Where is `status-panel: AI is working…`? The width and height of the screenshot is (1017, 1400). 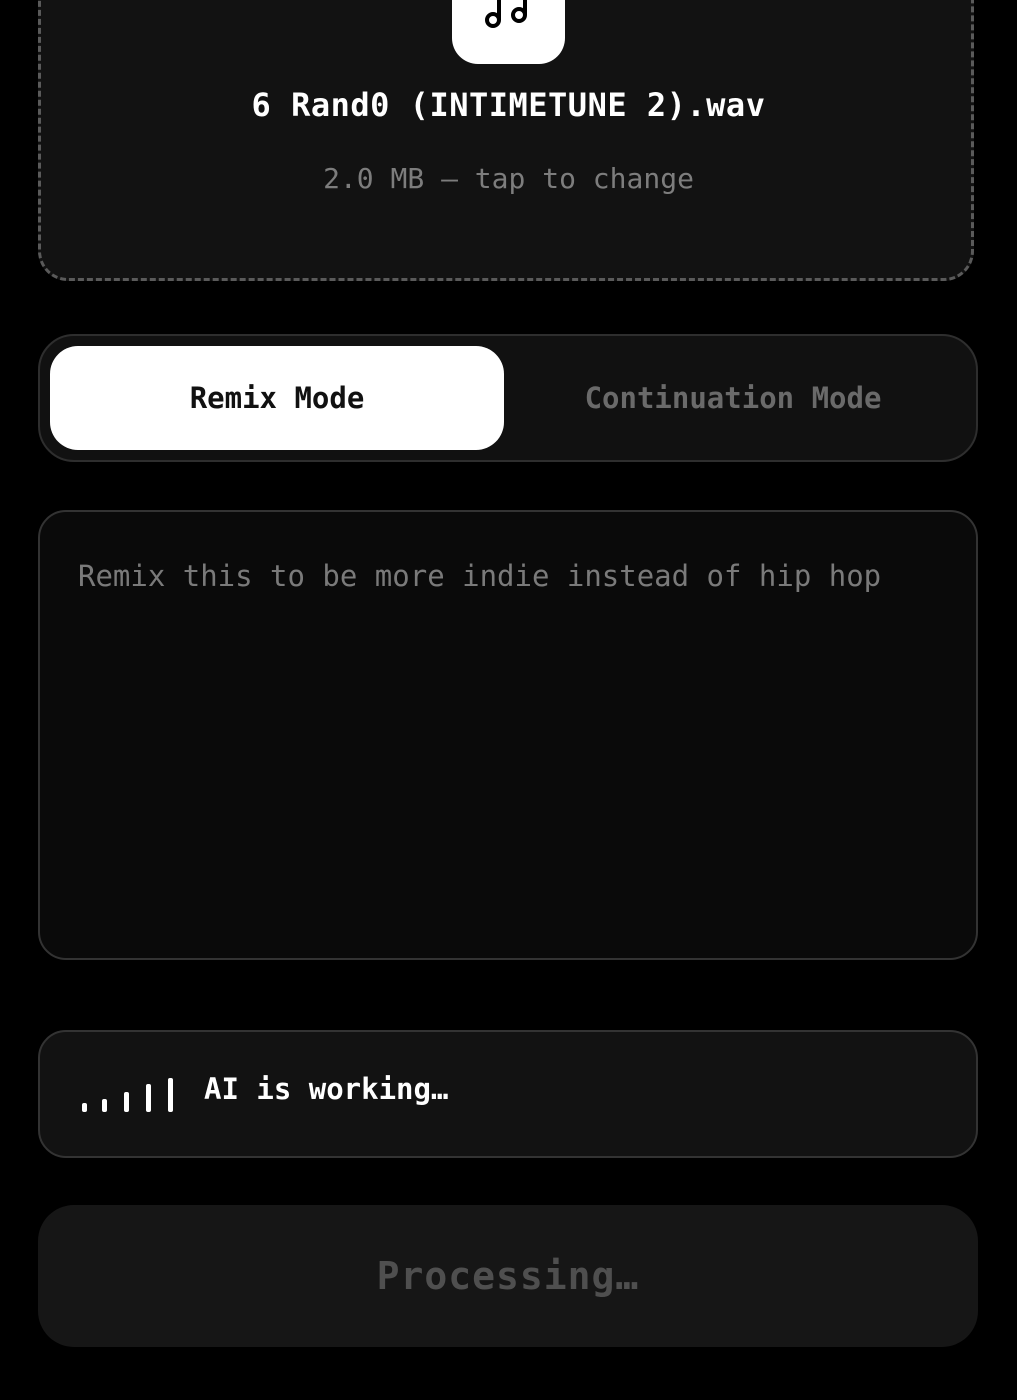 status-panel: AI is working… is located at coordinates (508, 1094).